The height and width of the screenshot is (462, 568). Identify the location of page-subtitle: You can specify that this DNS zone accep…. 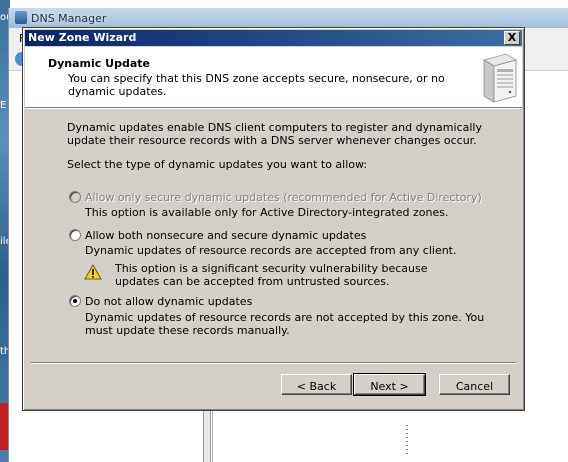
(256, 85).